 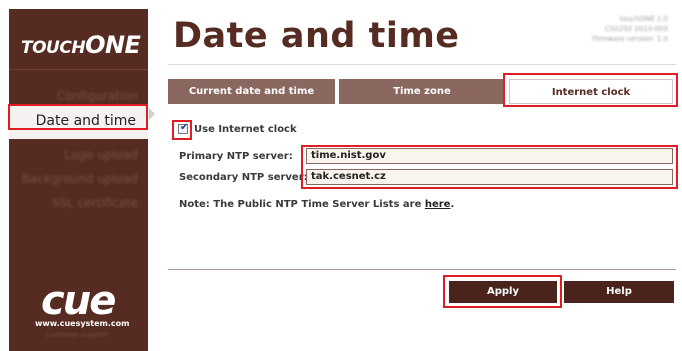 I want to click on cue-logo: cue, so click(x=78, y=301).